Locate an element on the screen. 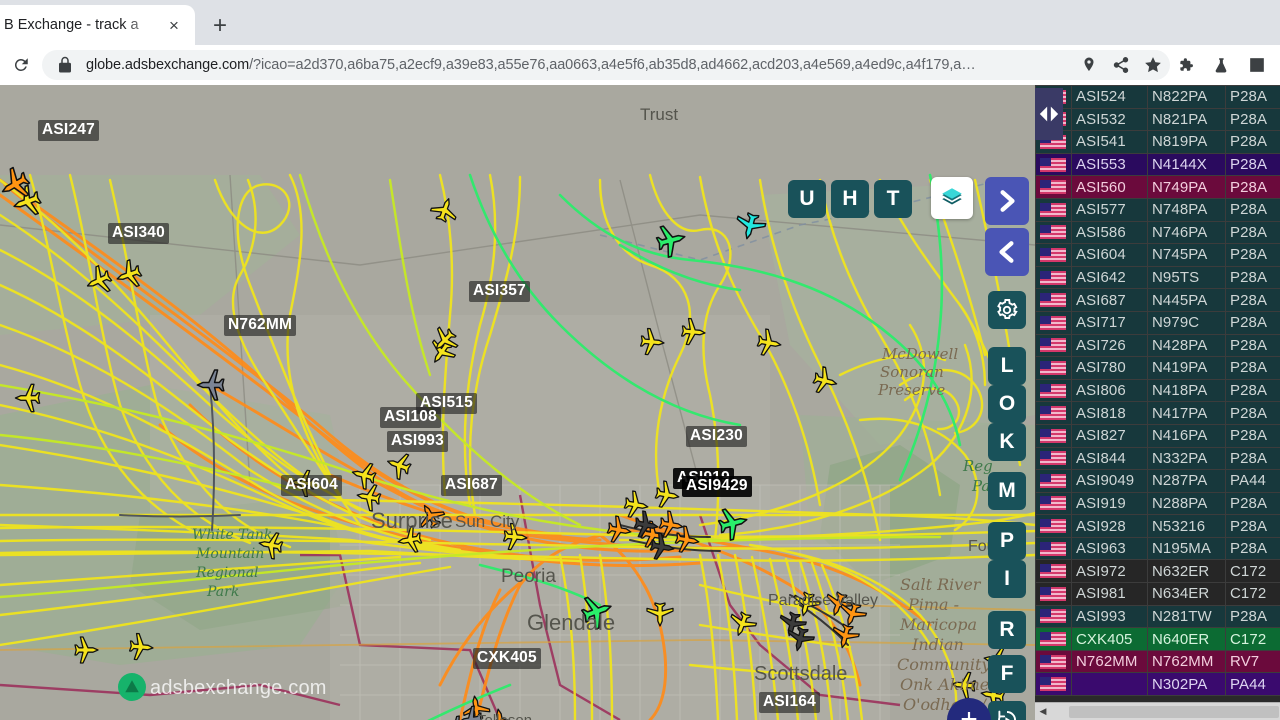 This screenshot has height=720, width=1280. callsign-cell: N762MM is located at coordinates (1109, 661).